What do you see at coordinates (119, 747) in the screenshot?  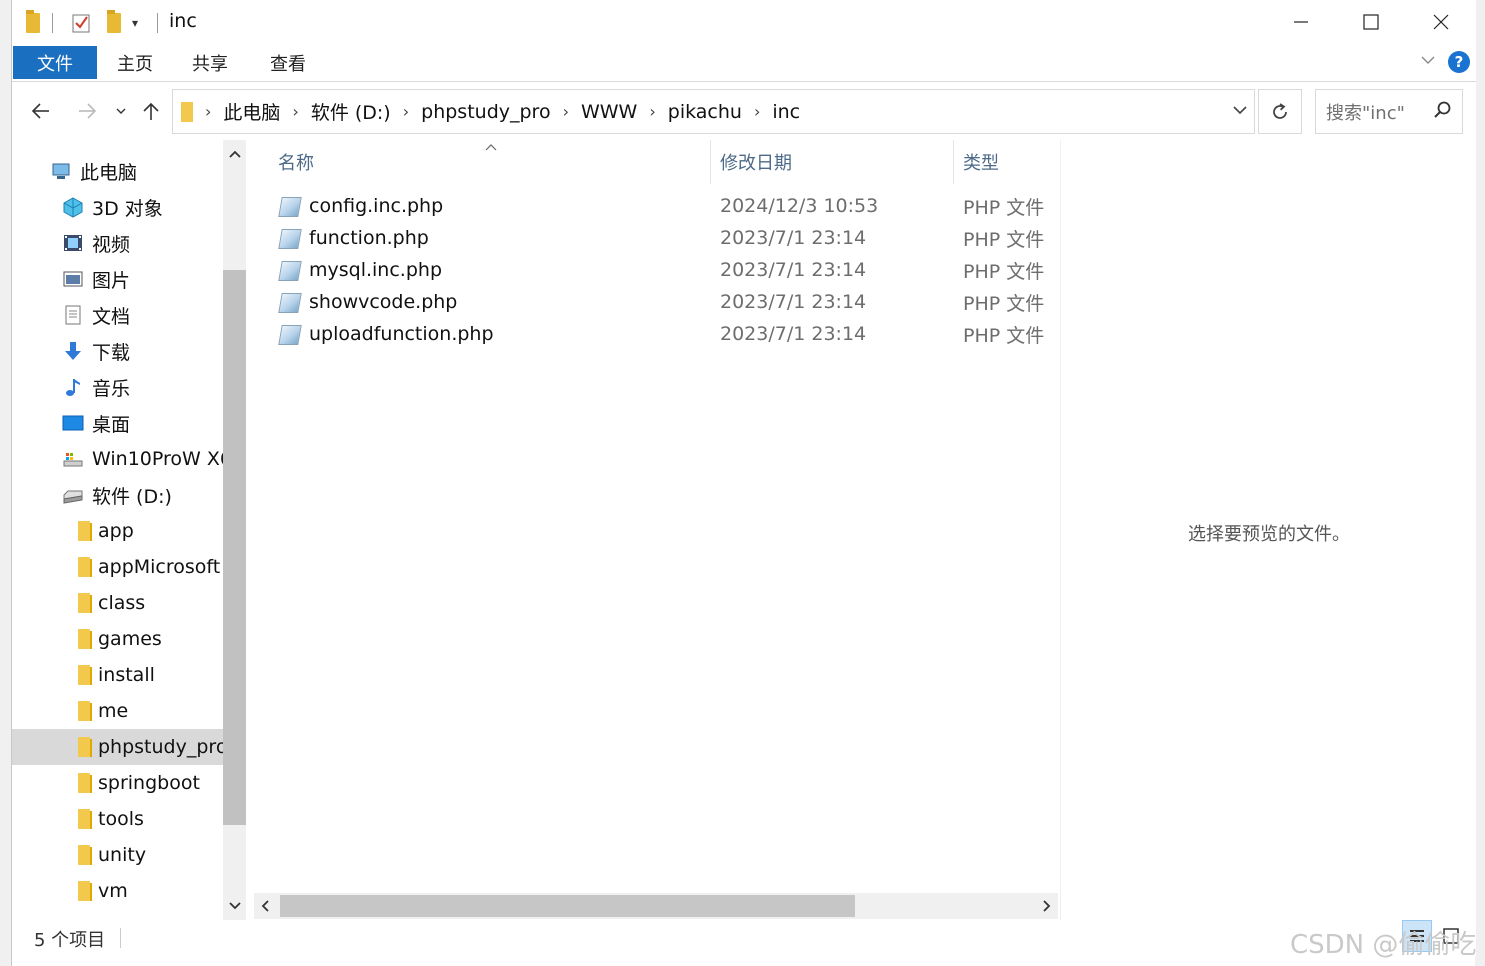 I see `sidebar-item-phpstudy-pro: phpstudy_pro` at bounding box center [119, 747].